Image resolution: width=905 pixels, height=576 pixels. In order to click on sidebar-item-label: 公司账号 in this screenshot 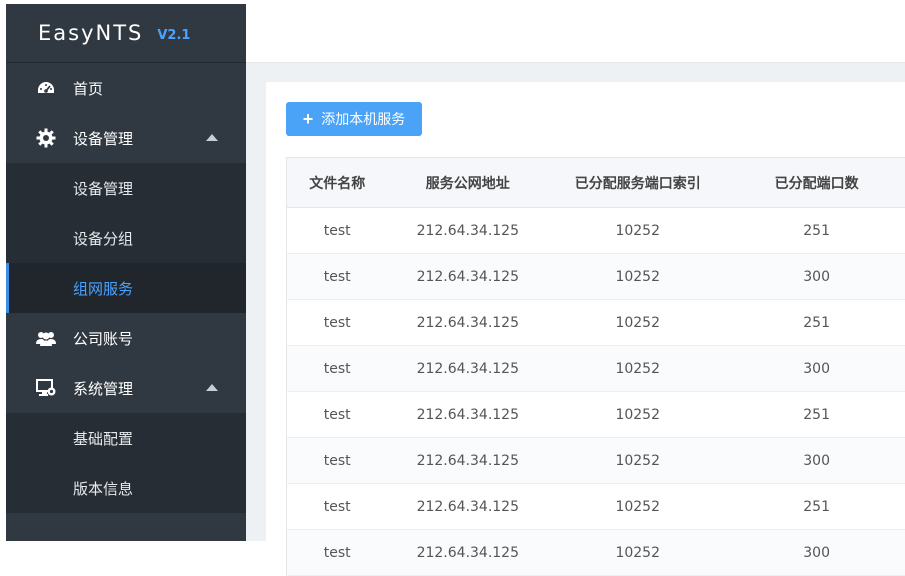, I will do `click(103, 338)`.